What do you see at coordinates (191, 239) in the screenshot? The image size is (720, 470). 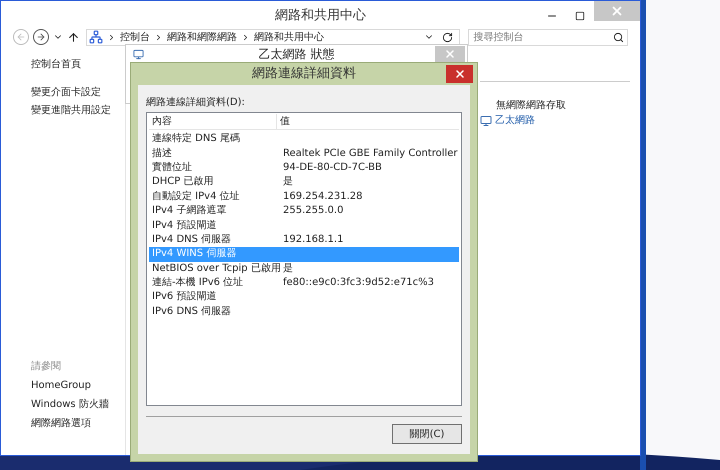 I see `property-cell-text: IPv4 DNS 伺服器` at bounding box center [191, 239].